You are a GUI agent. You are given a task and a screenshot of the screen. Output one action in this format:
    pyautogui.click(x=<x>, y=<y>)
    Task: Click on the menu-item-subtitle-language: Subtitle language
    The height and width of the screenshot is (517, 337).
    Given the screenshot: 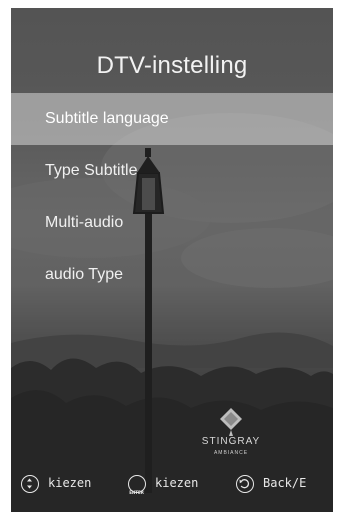 What is the action you would take?
    pyautogui.click(x=172, y=119)
    